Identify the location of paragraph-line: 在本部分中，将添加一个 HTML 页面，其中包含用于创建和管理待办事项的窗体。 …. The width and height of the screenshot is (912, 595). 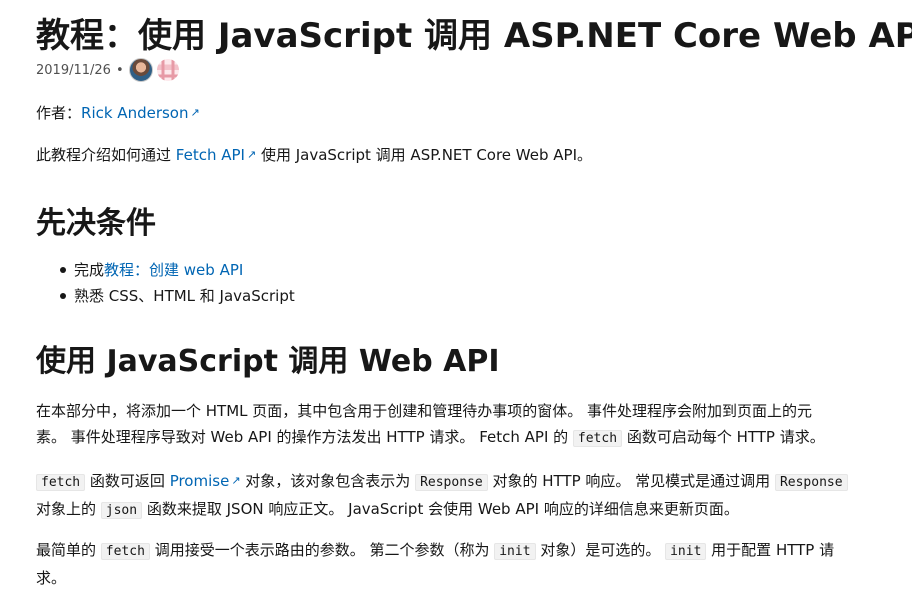
(424, 411).